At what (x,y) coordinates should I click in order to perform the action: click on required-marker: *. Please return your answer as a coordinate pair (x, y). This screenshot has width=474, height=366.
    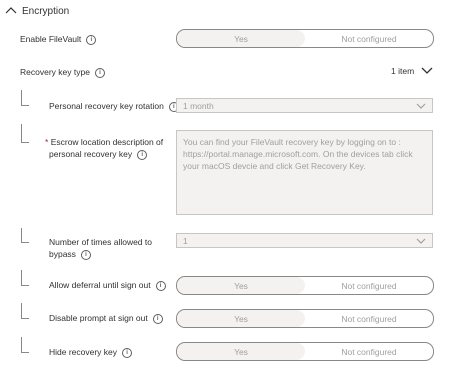
    Looking at the image, I should click on (47, 142).